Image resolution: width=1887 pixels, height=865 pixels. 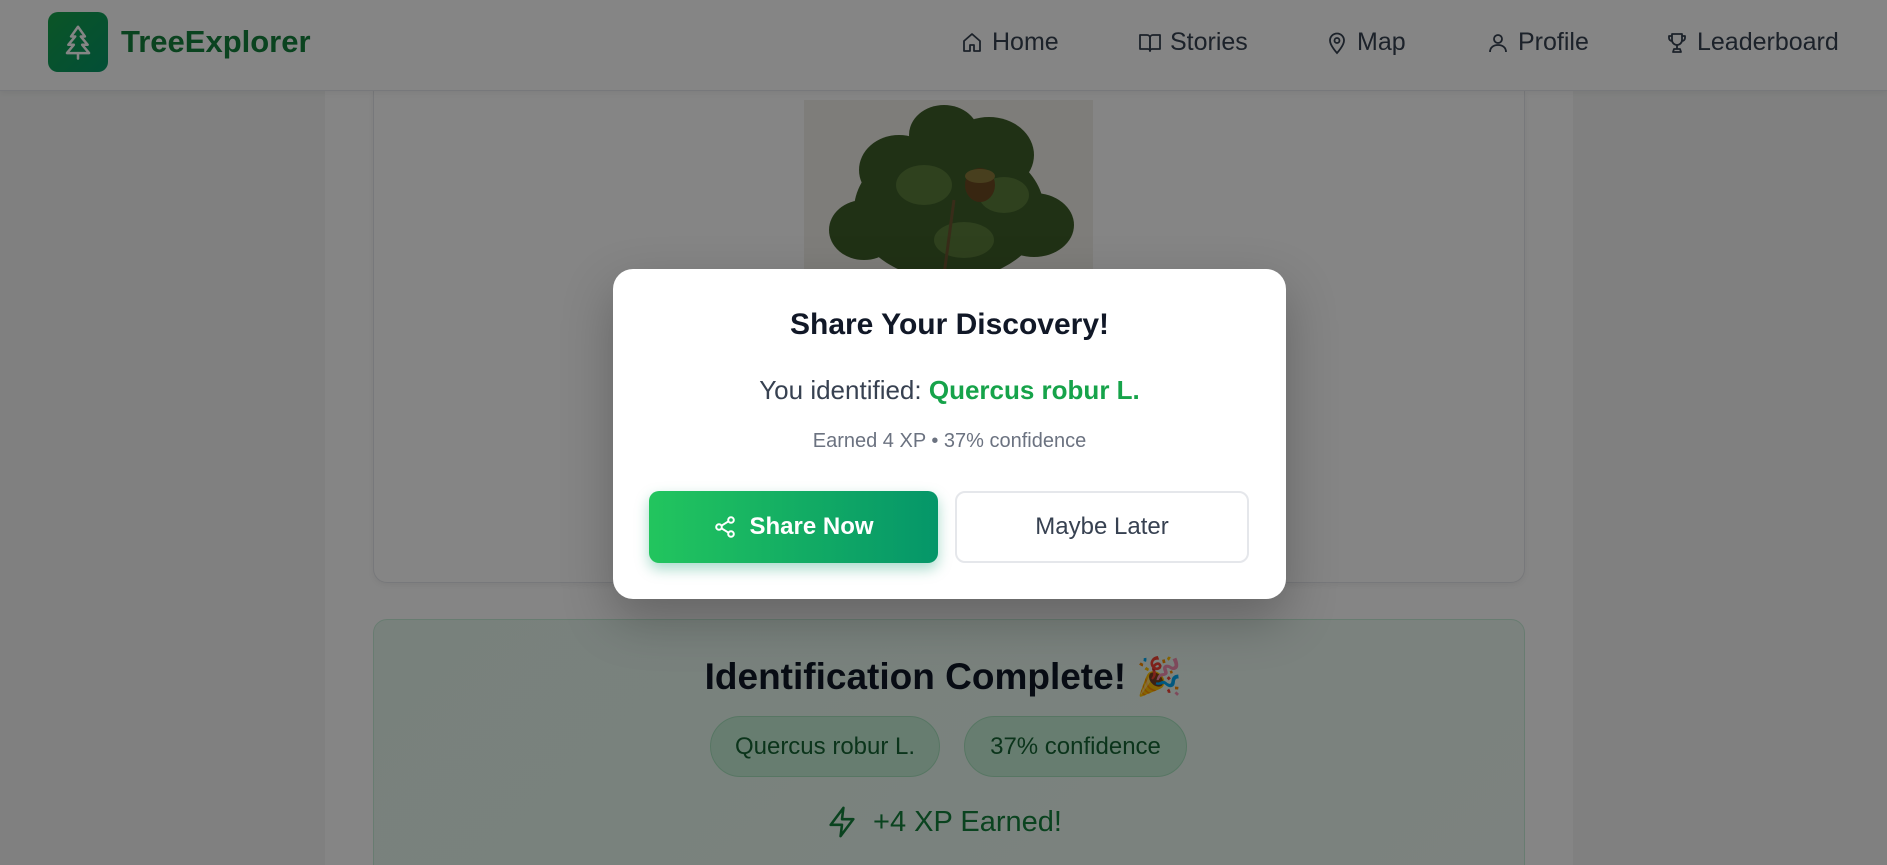 What do you see at coordinates (1034, 390) in the screenshot?
I see `identified-species: Quercus robur L.` at bounding box center [1034, 390].